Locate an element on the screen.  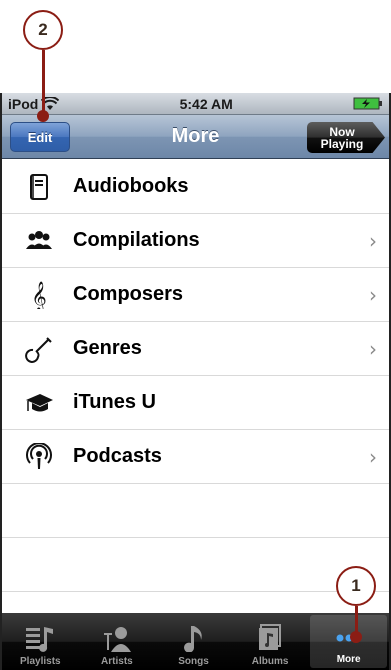
list-item-composers: 𝄞 Composers › is located at coordinates (195, 295).